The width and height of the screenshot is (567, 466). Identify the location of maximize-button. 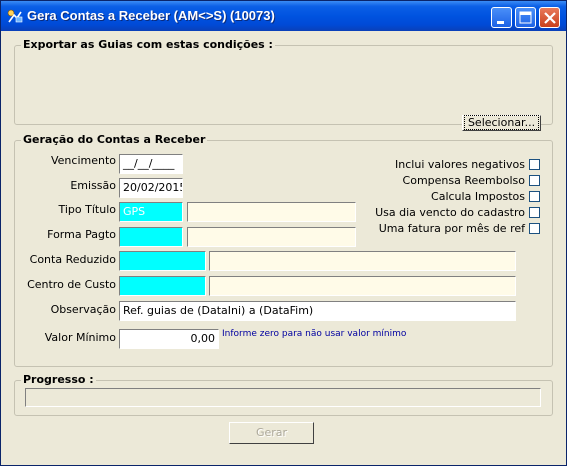
(525, 17).